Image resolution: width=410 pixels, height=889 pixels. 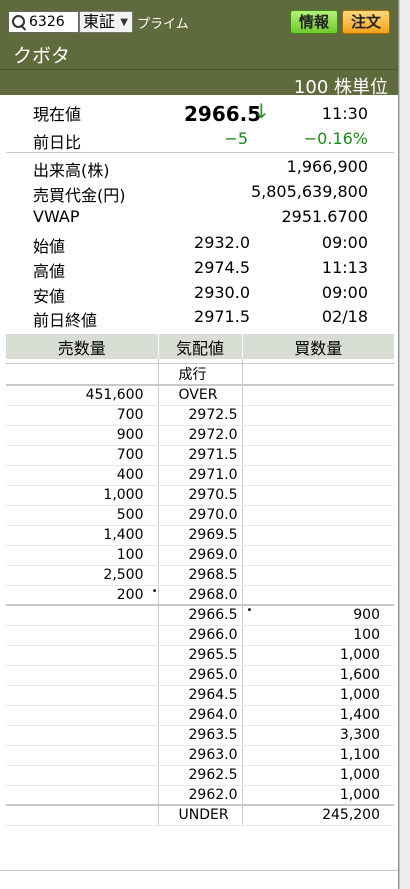 I want to click on under-label: UNDER, so click(x=200, y=815).